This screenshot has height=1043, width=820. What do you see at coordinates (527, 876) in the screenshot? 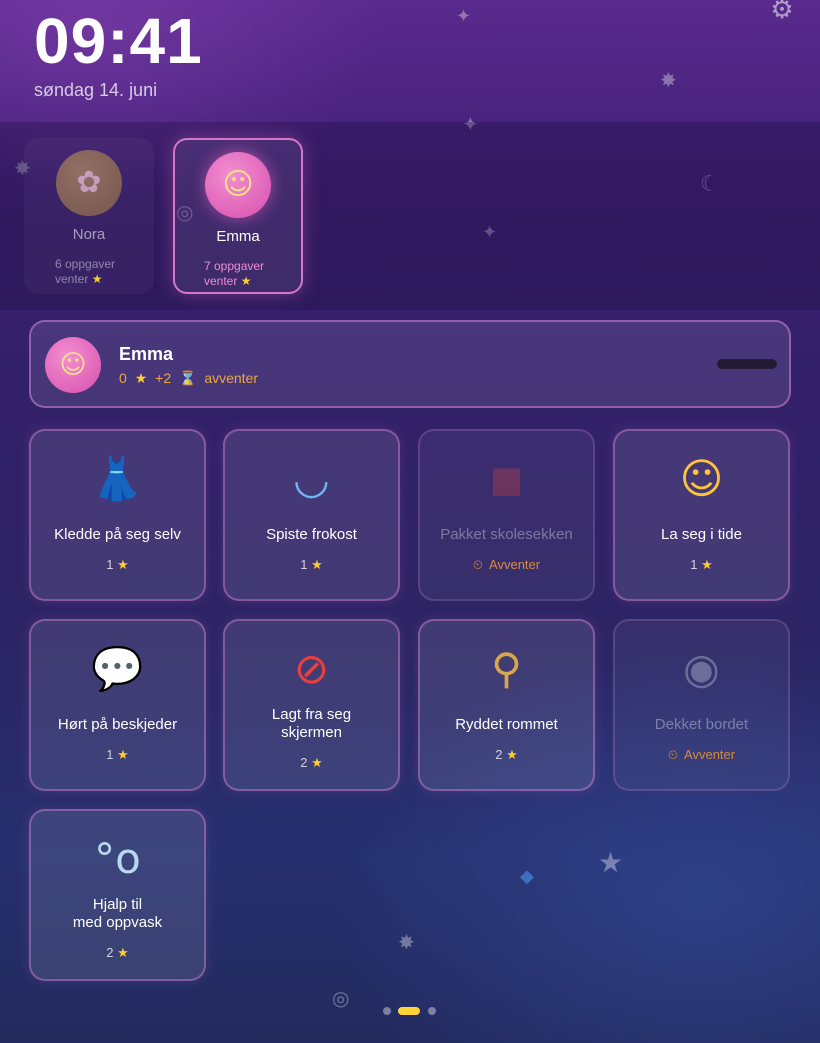
I see `gem-icon: ◆` at bounding box center [527, 876].